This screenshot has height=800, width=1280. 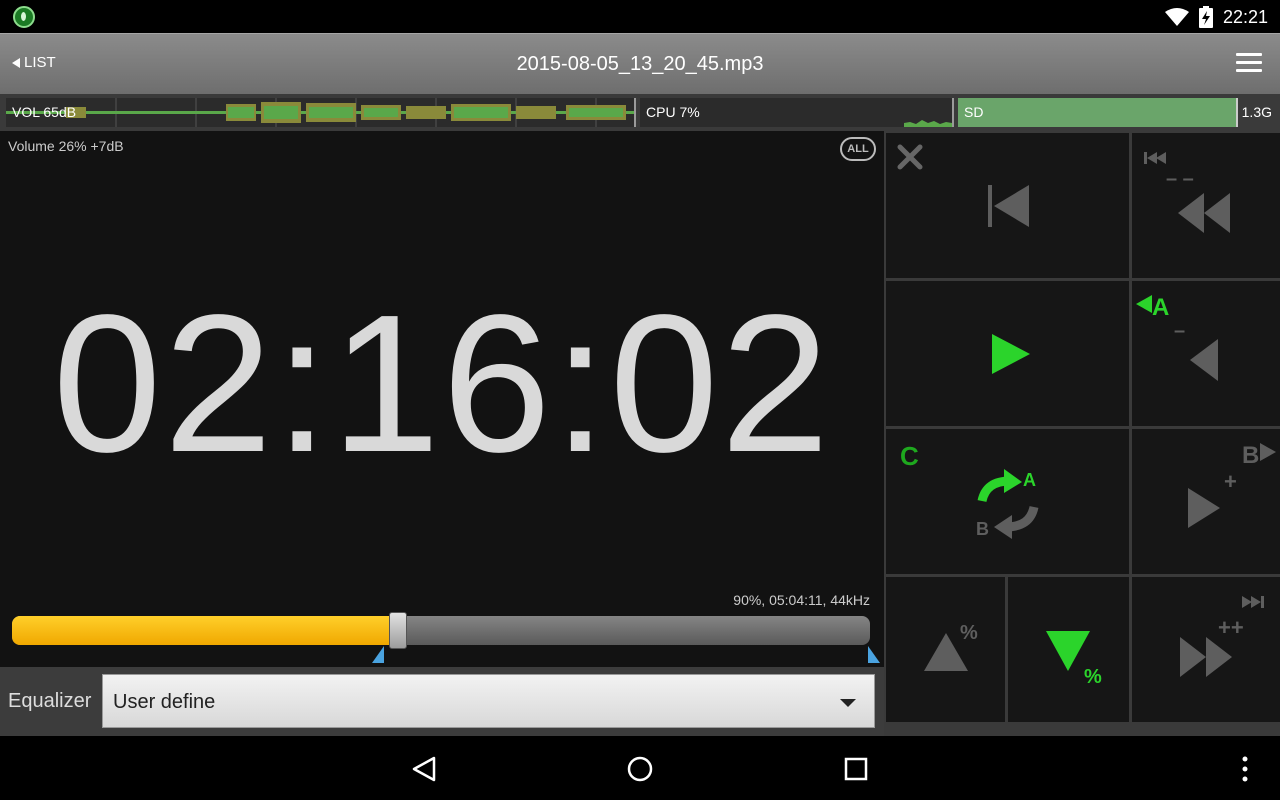 I want to click on speed-down-icon, so click(x=1068, y=651).